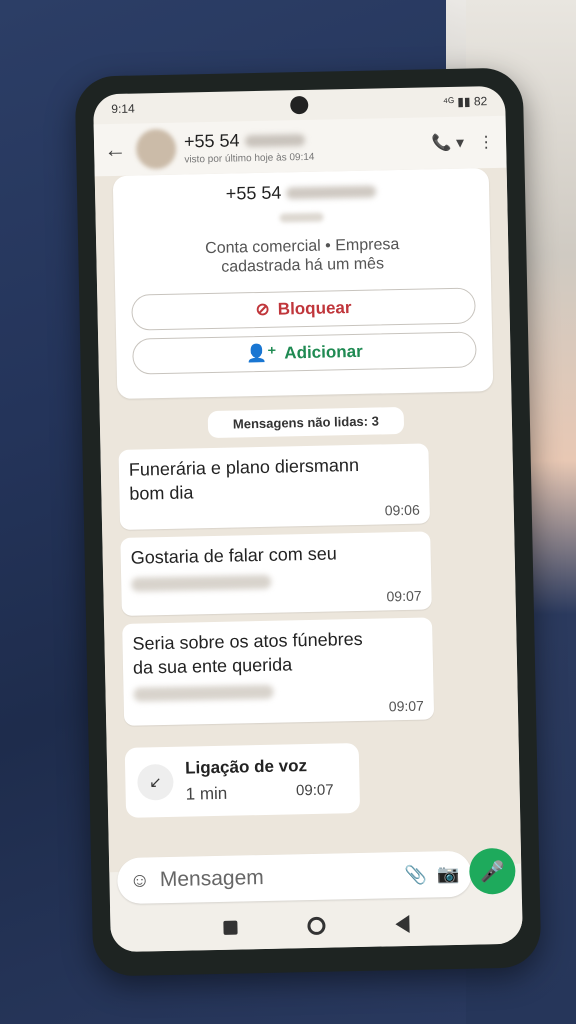 The height and width of the screenshot is (1024, 576). I want to click on call-time: 09:07, so click(314, 790).